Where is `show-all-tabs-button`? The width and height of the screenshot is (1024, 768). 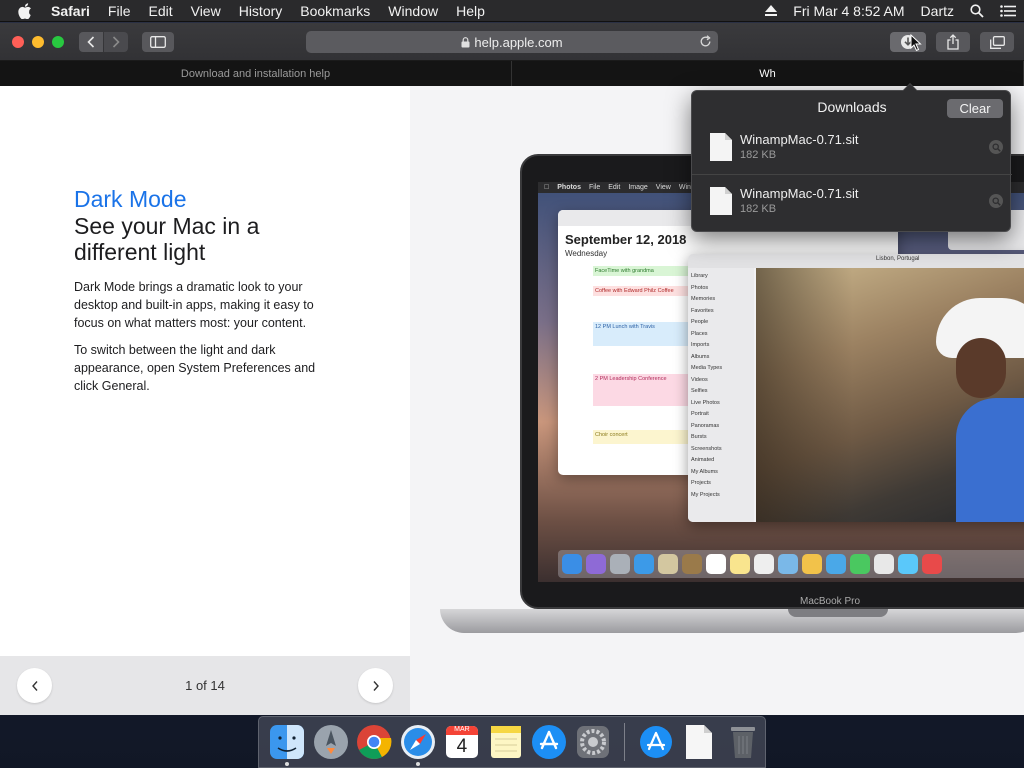
show-all-tabs-button is located at coordinates (997, 42).